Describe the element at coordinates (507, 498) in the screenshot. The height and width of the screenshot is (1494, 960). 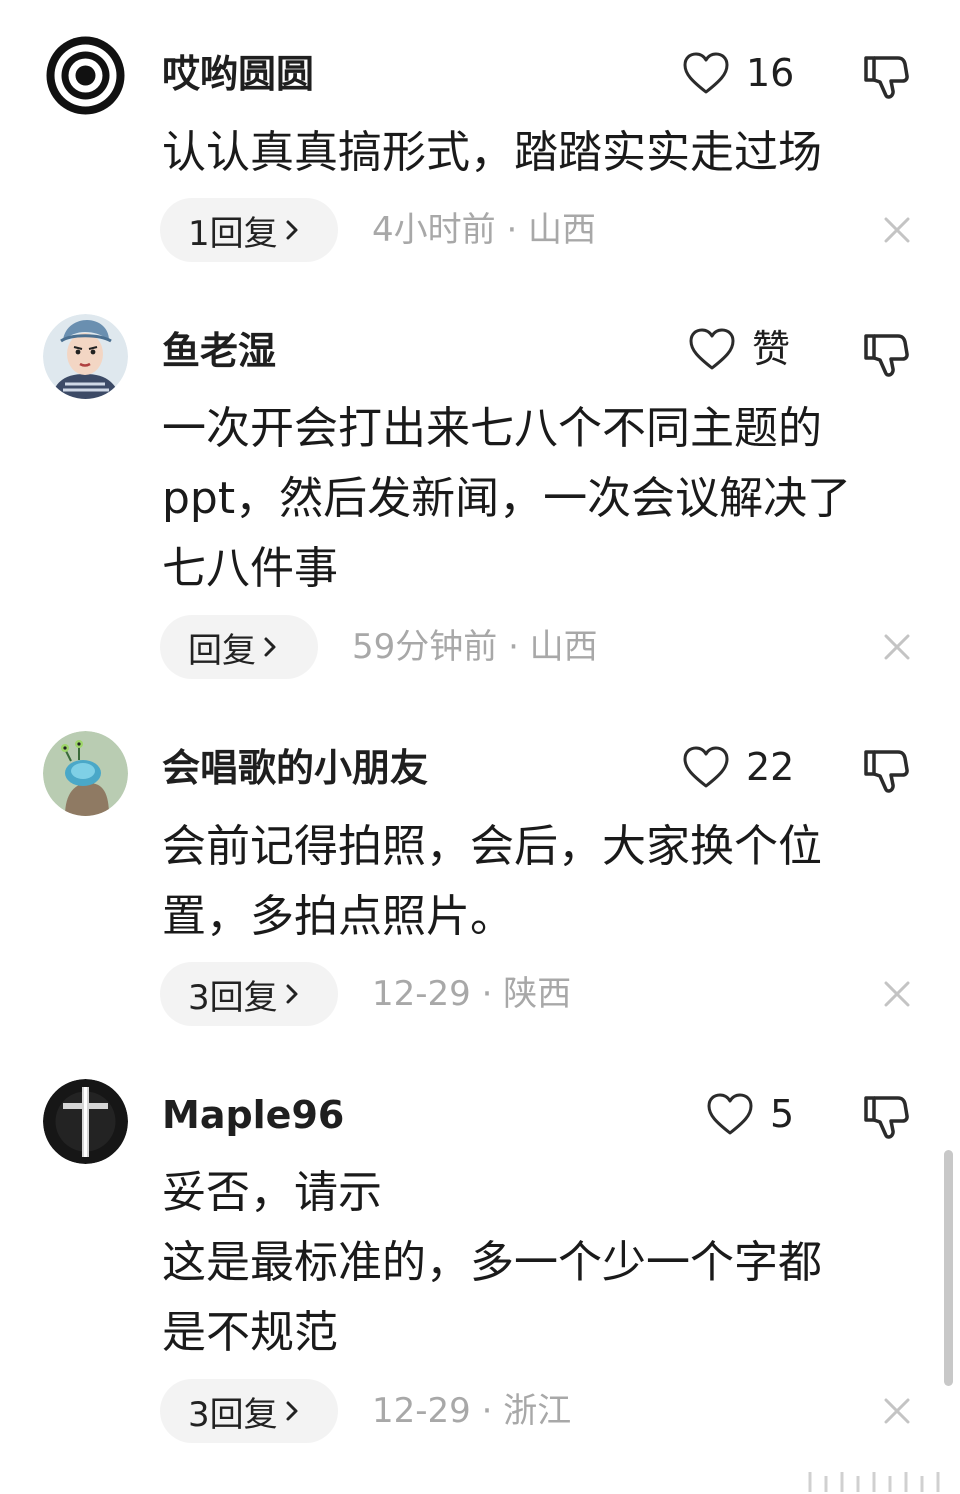
I see `comment-text: 一次开会打出来七八个不同主题的 ppt，然后发新闻，一次会议解决了 七八件事` at that location.